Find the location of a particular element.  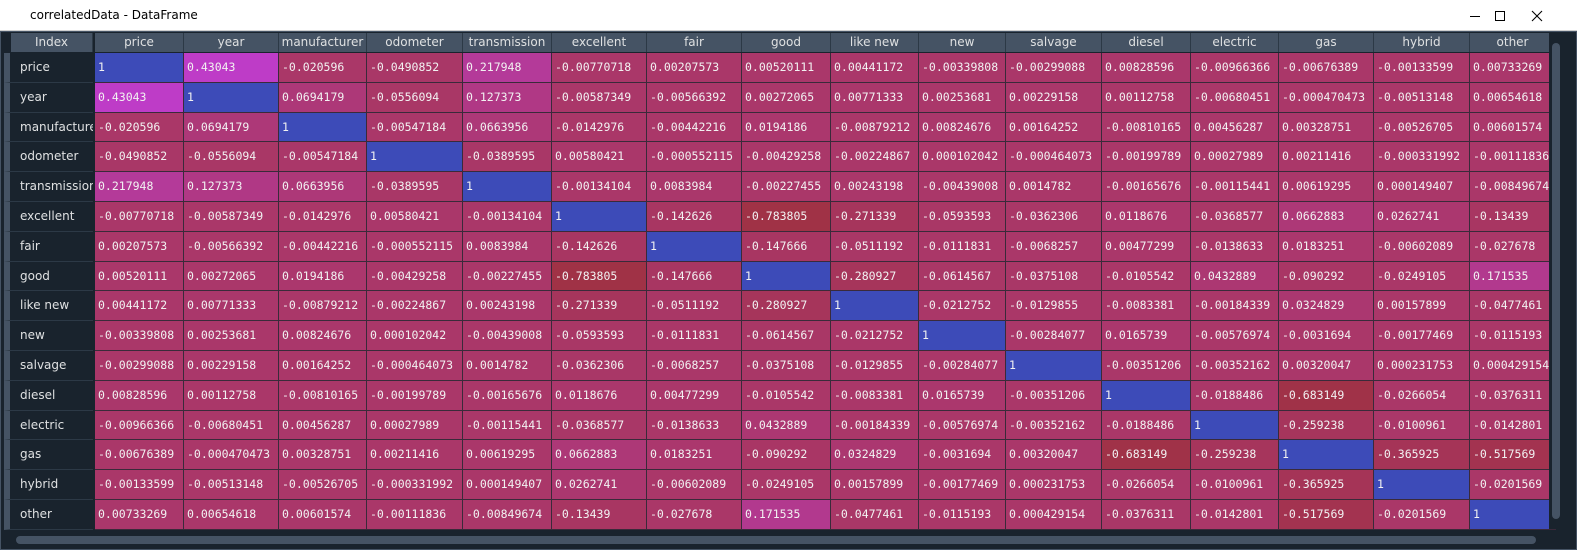

table-cell: -0.147666 is located at coordinates (786, 246).